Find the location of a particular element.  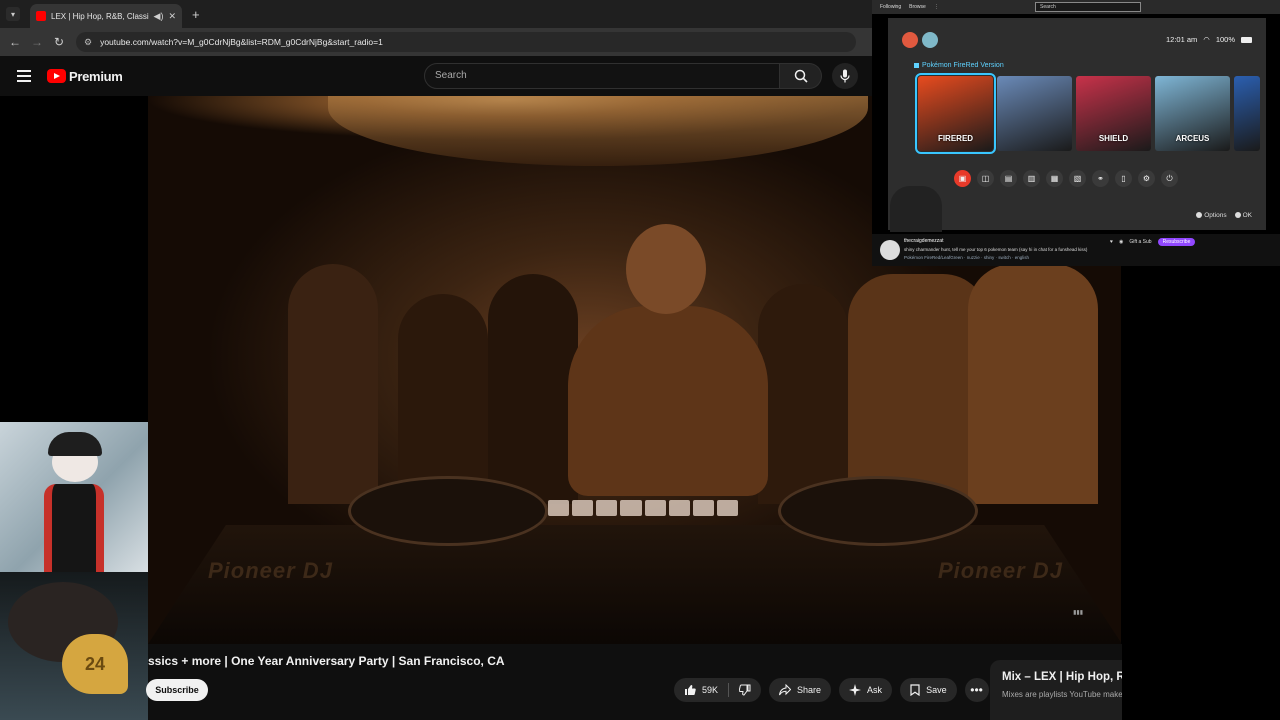

vtuber-avatar-image is located at coordinates (74, 497).